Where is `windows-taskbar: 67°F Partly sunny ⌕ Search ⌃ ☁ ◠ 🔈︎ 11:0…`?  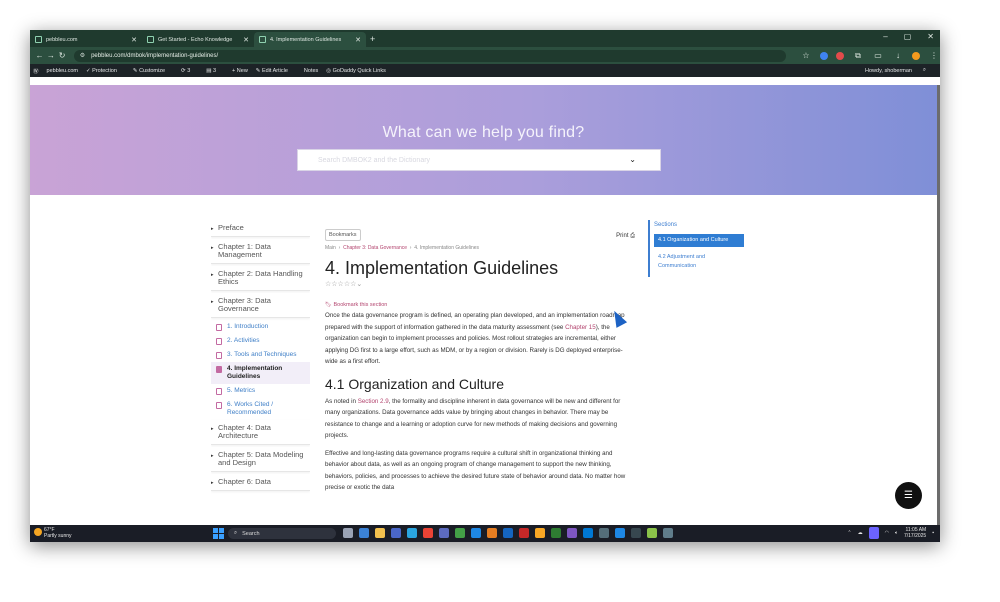 windows-taskbar: 67°F Partly sunny ⌕ Search ⌃ ☁ ◠ 🔈︎ 11:0… is located at coordinates (485, 533).